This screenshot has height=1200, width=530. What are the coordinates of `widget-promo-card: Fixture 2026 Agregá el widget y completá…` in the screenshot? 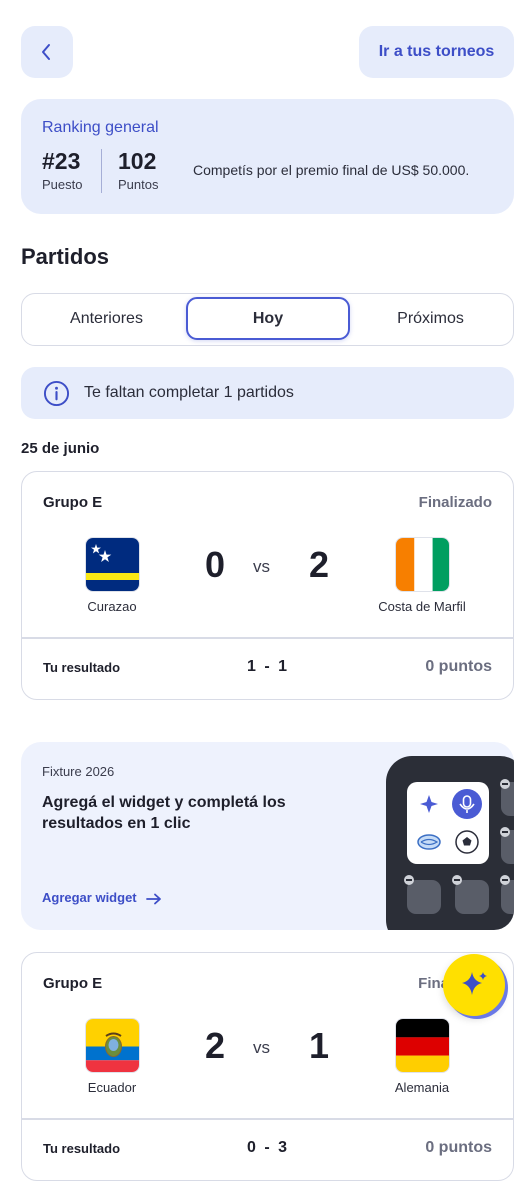 It's located at (267, 836).